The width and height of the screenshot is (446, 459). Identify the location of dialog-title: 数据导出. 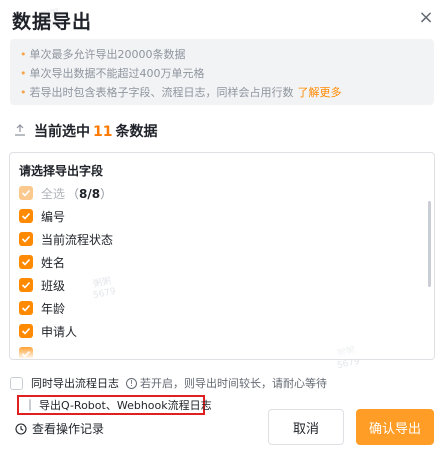
(52, 22).